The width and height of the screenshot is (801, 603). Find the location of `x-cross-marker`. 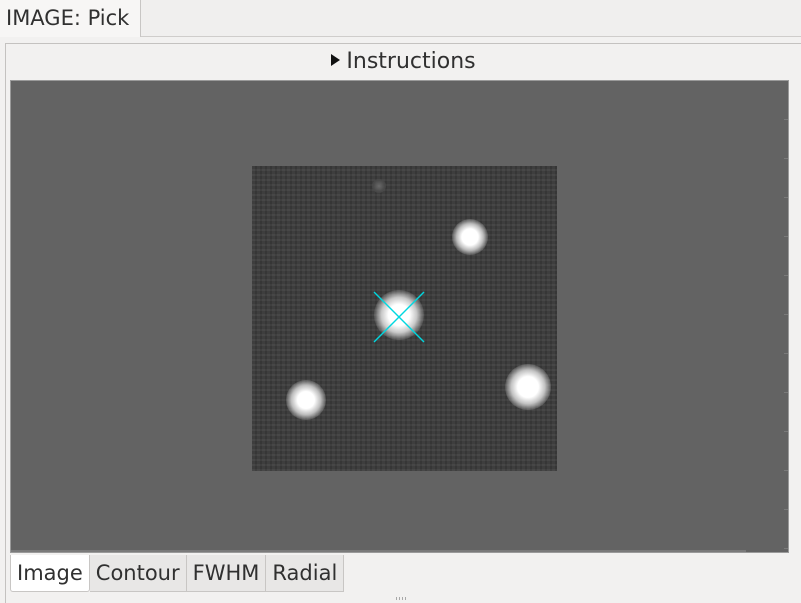

x-cross-marker is located at coordinates (399, 317).